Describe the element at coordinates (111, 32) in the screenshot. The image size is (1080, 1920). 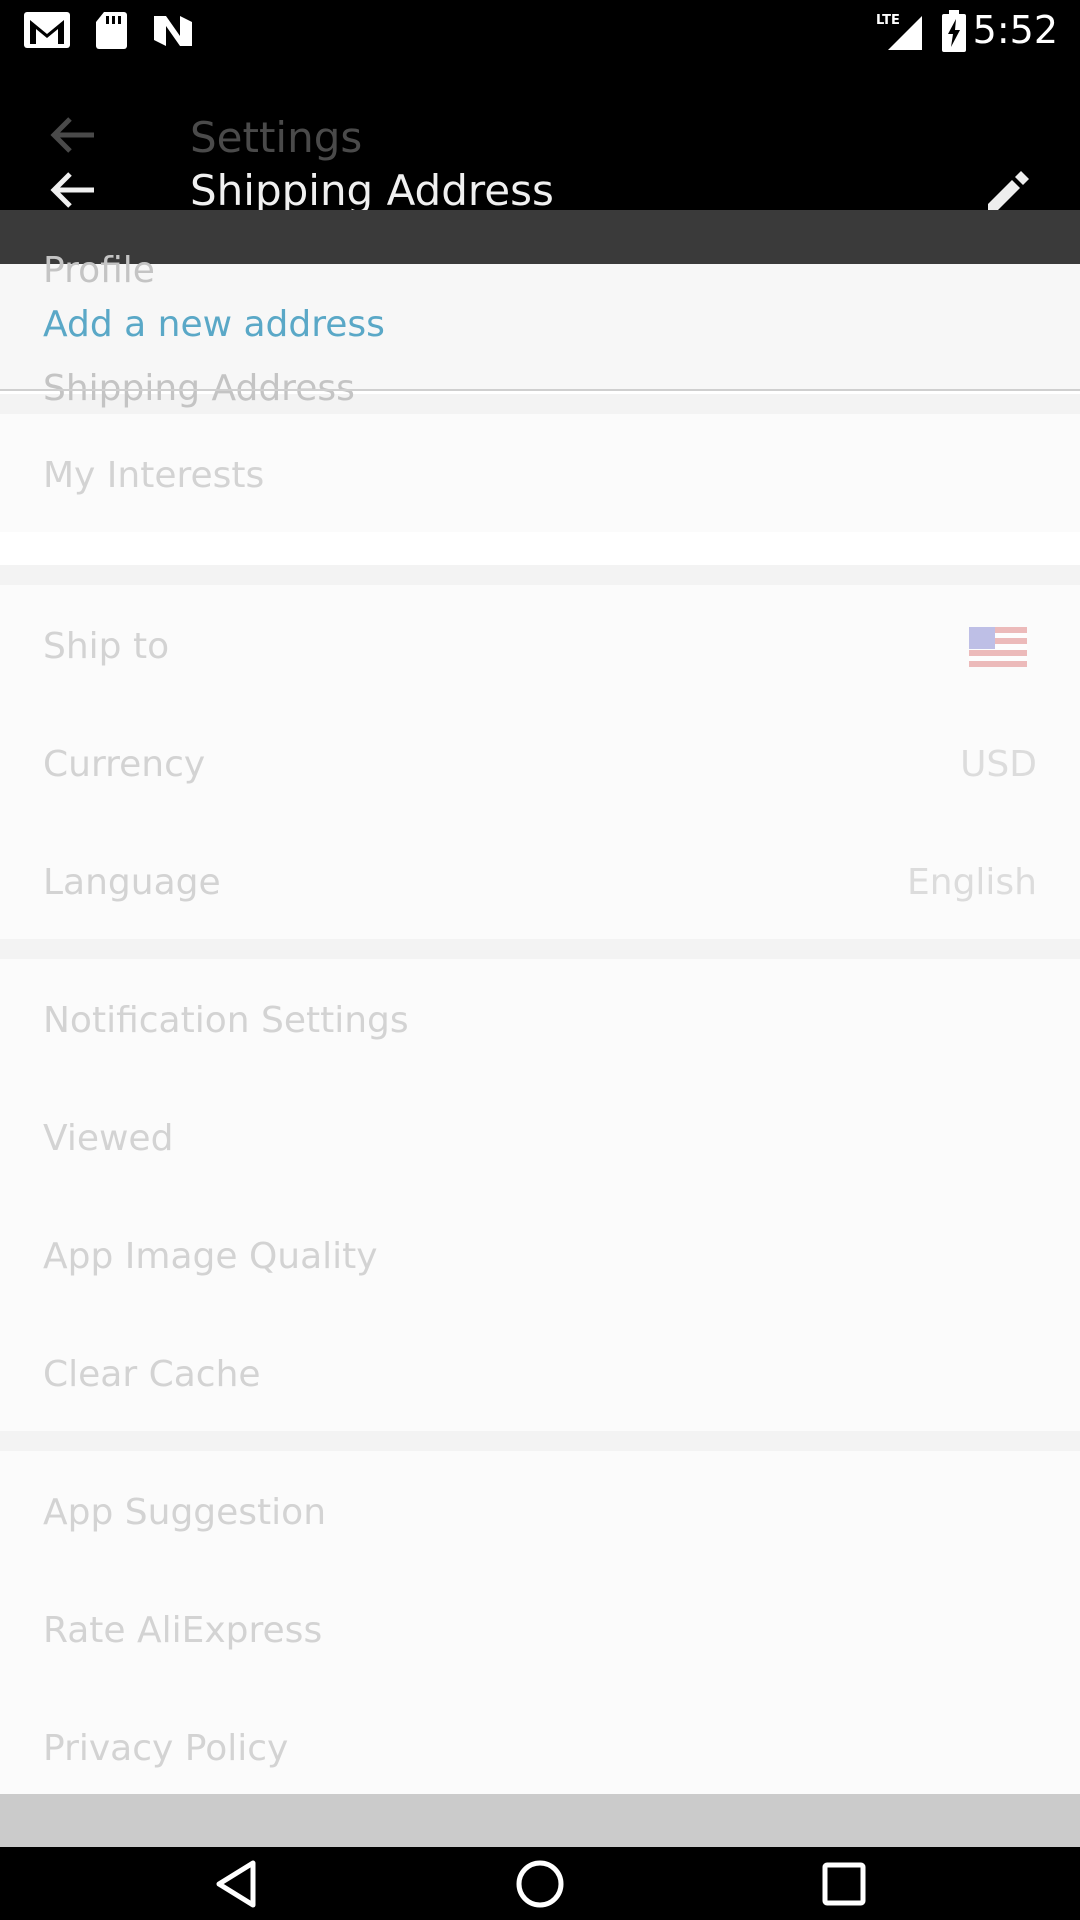
I see `sd-card-icon` at that location.